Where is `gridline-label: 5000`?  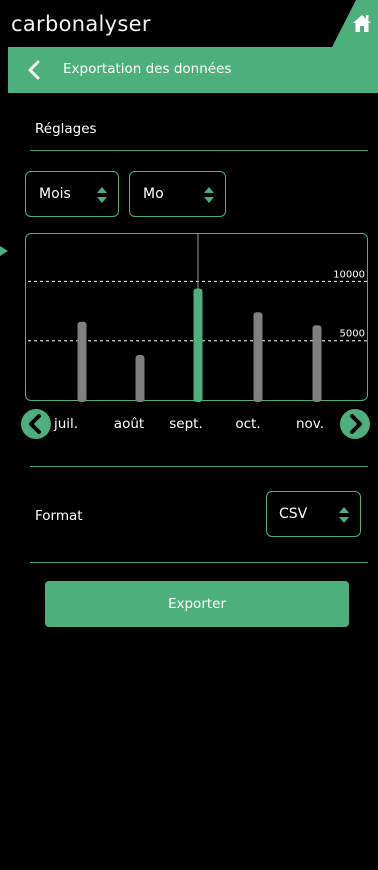 gridline-label: 5000 is located at coordinates (352, 334).